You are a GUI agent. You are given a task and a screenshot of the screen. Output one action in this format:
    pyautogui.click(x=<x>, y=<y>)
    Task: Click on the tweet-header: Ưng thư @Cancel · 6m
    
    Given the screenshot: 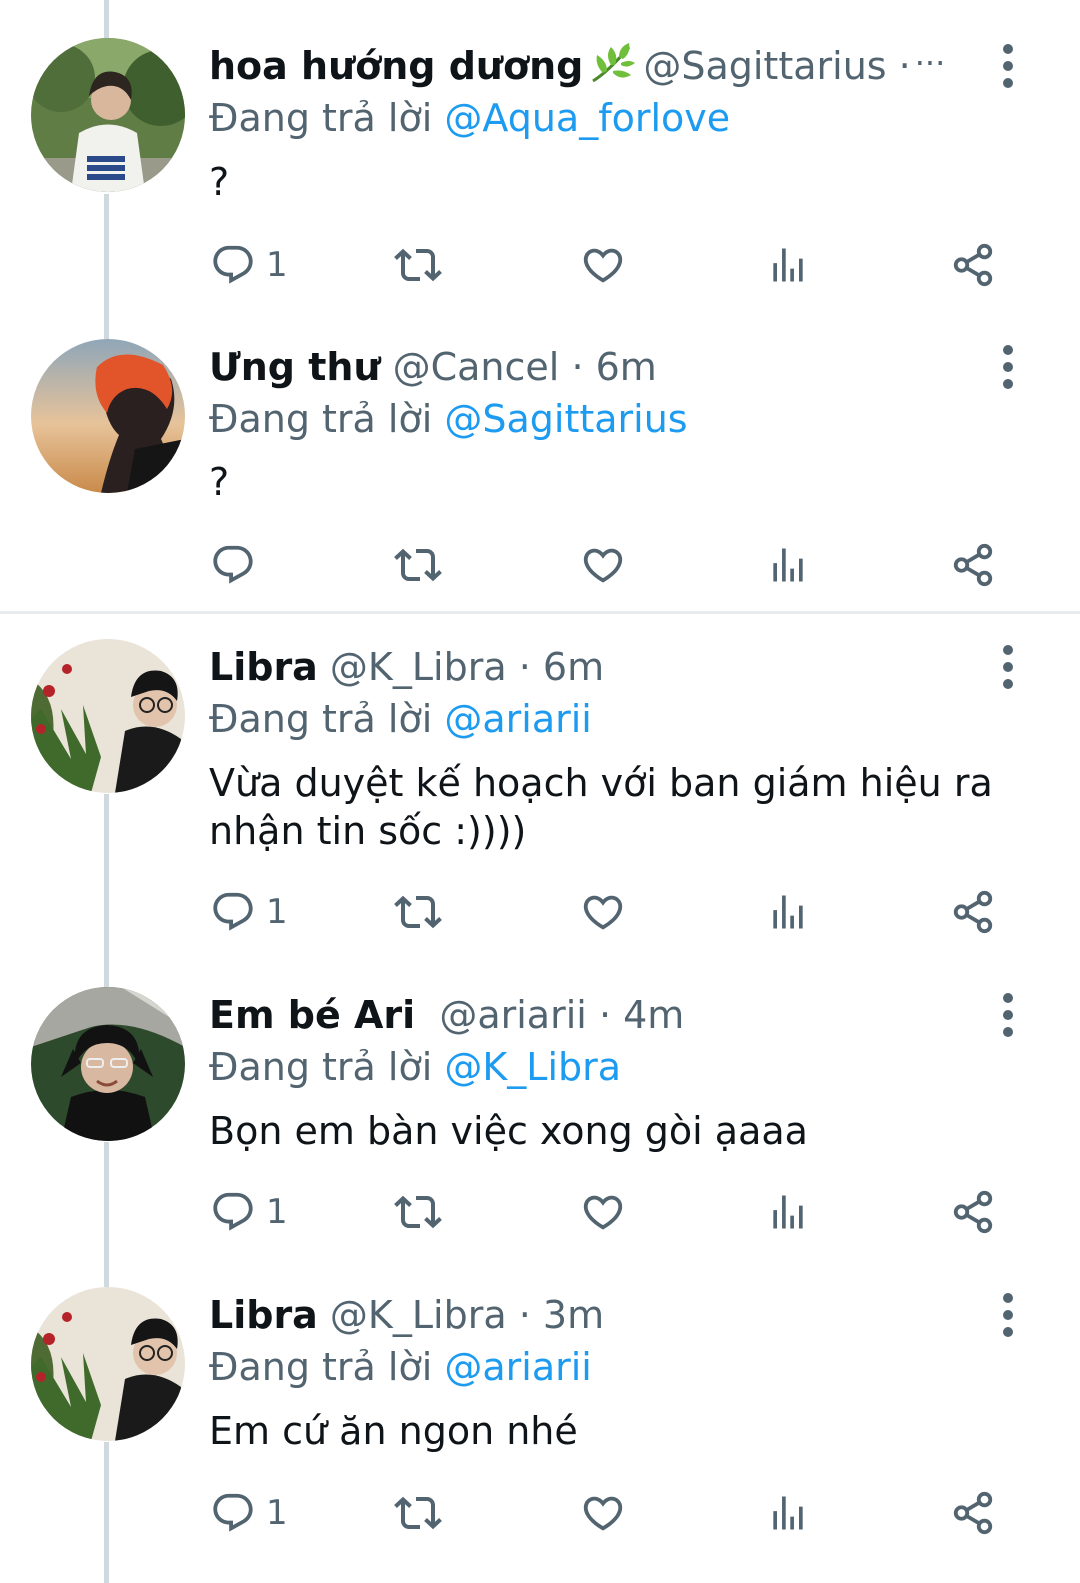 What is the action you would take?
    pyautogui.click(x=433, y=367)
    